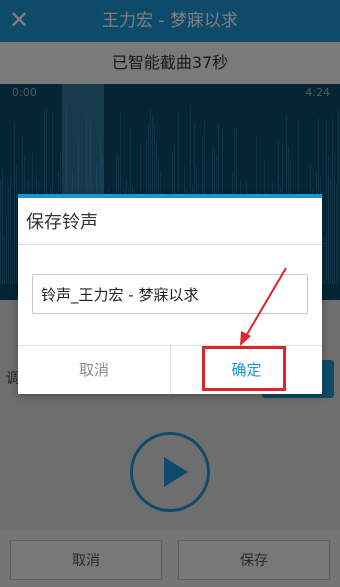 The image size is (340, 587). I want to click on cancel-button: 取消, so click(94, 370).